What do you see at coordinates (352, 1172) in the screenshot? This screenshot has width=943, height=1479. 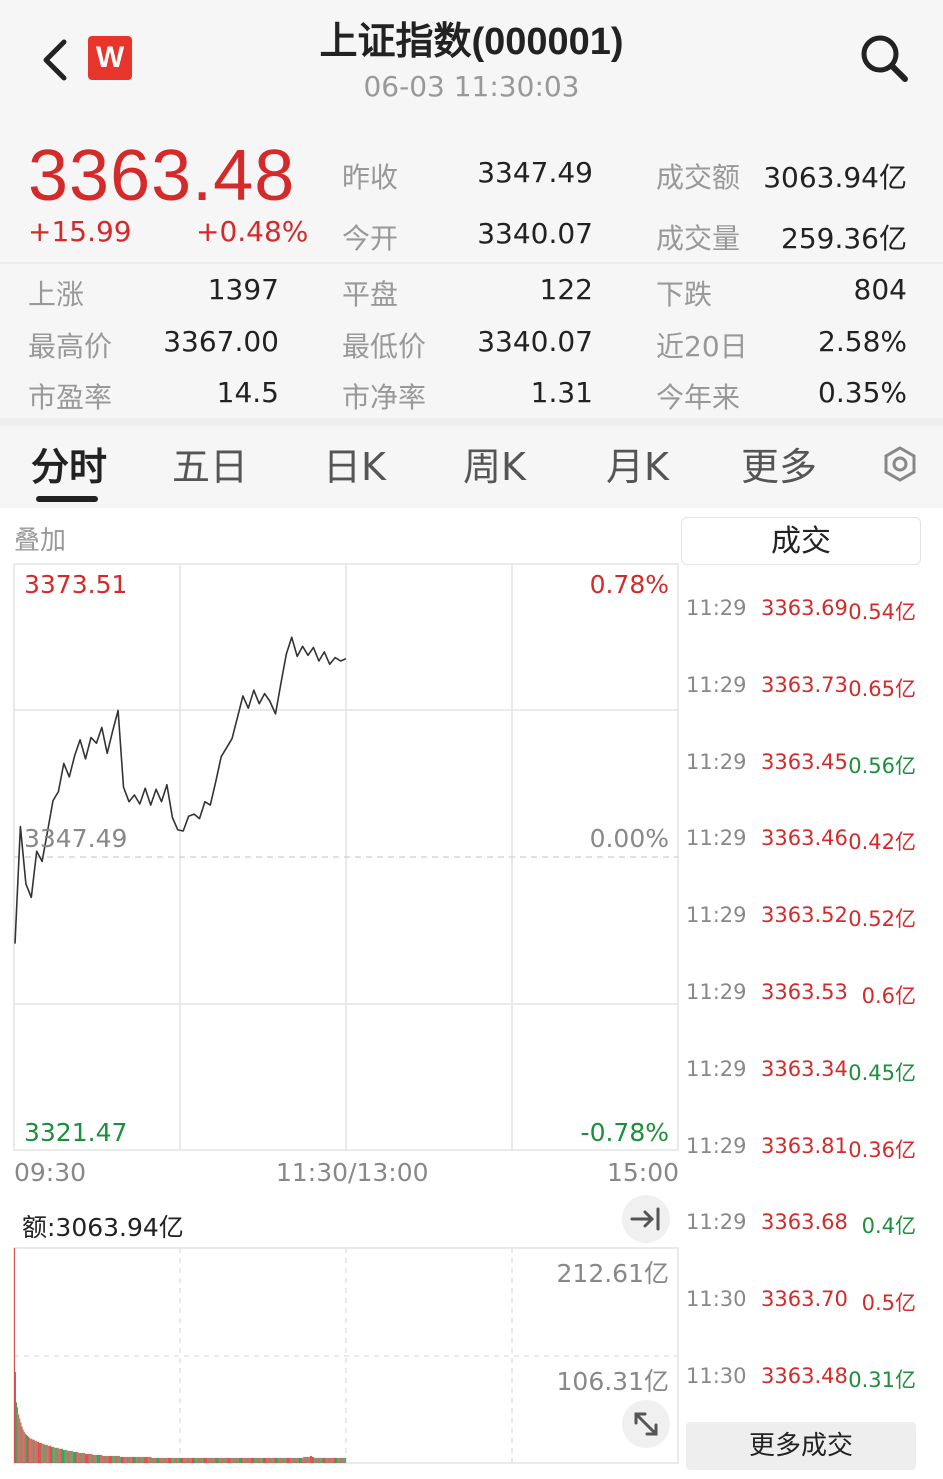 I see `x-axis-mid: 11:30/13:00` at bounding box center [352, 1172].